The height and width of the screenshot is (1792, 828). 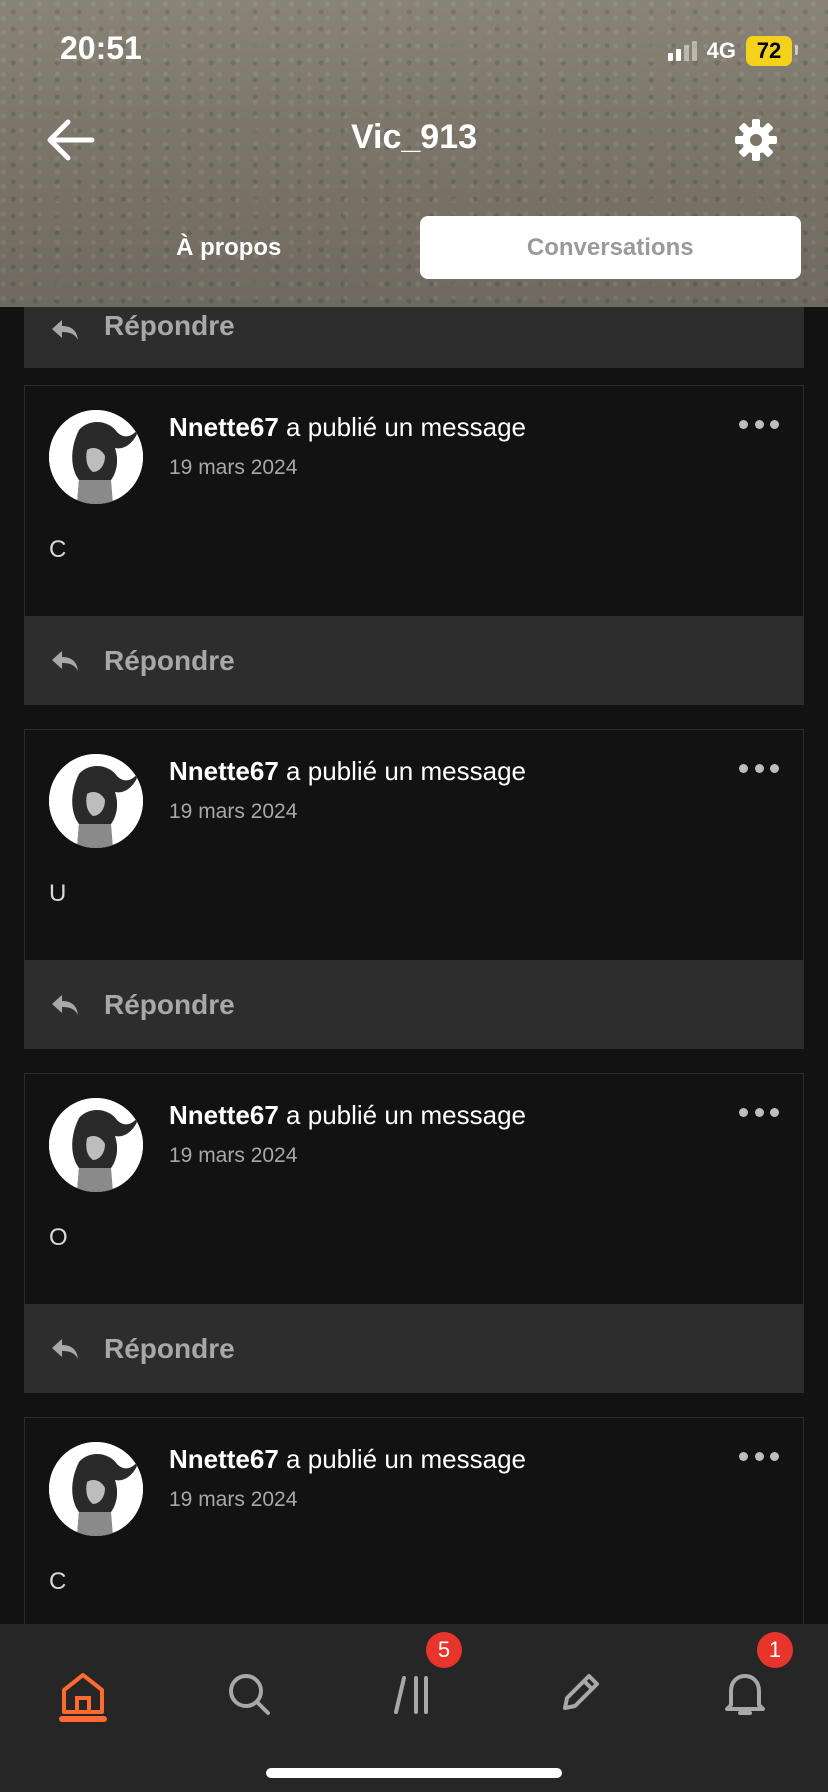 I want to click on network-type: 4G, so click(x=721, y=50).